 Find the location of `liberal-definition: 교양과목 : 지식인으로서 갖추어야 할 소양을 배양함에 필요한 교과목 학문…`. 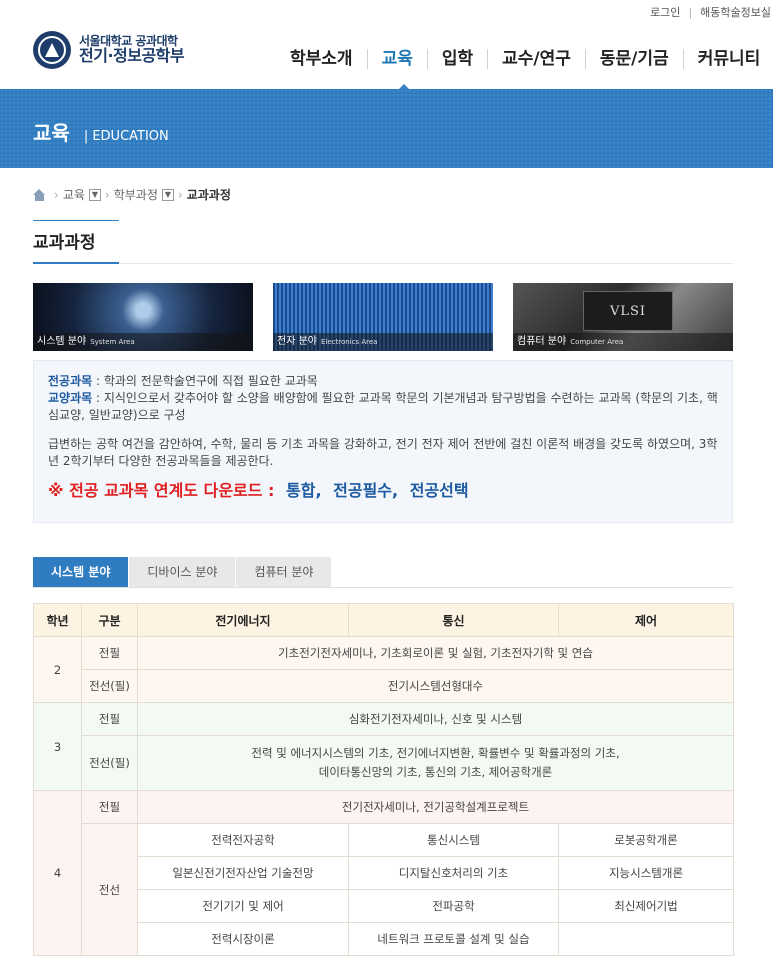

liberal-definition: 교양과목 : 지식인으로서 갖추어야 할 소양을 배양함에 필요한 교과목 학문… is located at coordinates (383, 407).